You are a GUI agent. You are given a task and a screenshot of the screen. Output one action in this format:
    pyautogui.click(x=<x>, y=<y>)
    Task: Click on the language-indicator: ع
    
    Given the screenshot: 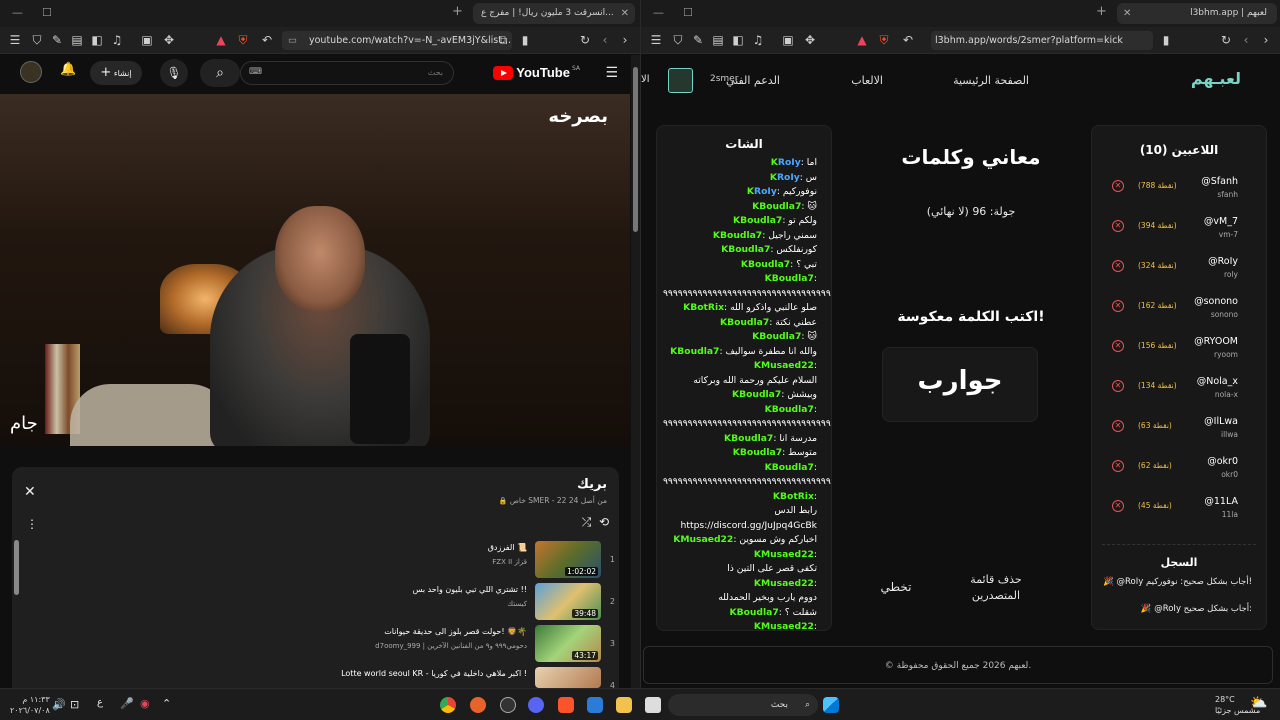 What is the action you would take?
    pyautogui.click(x=100, y=702)
    